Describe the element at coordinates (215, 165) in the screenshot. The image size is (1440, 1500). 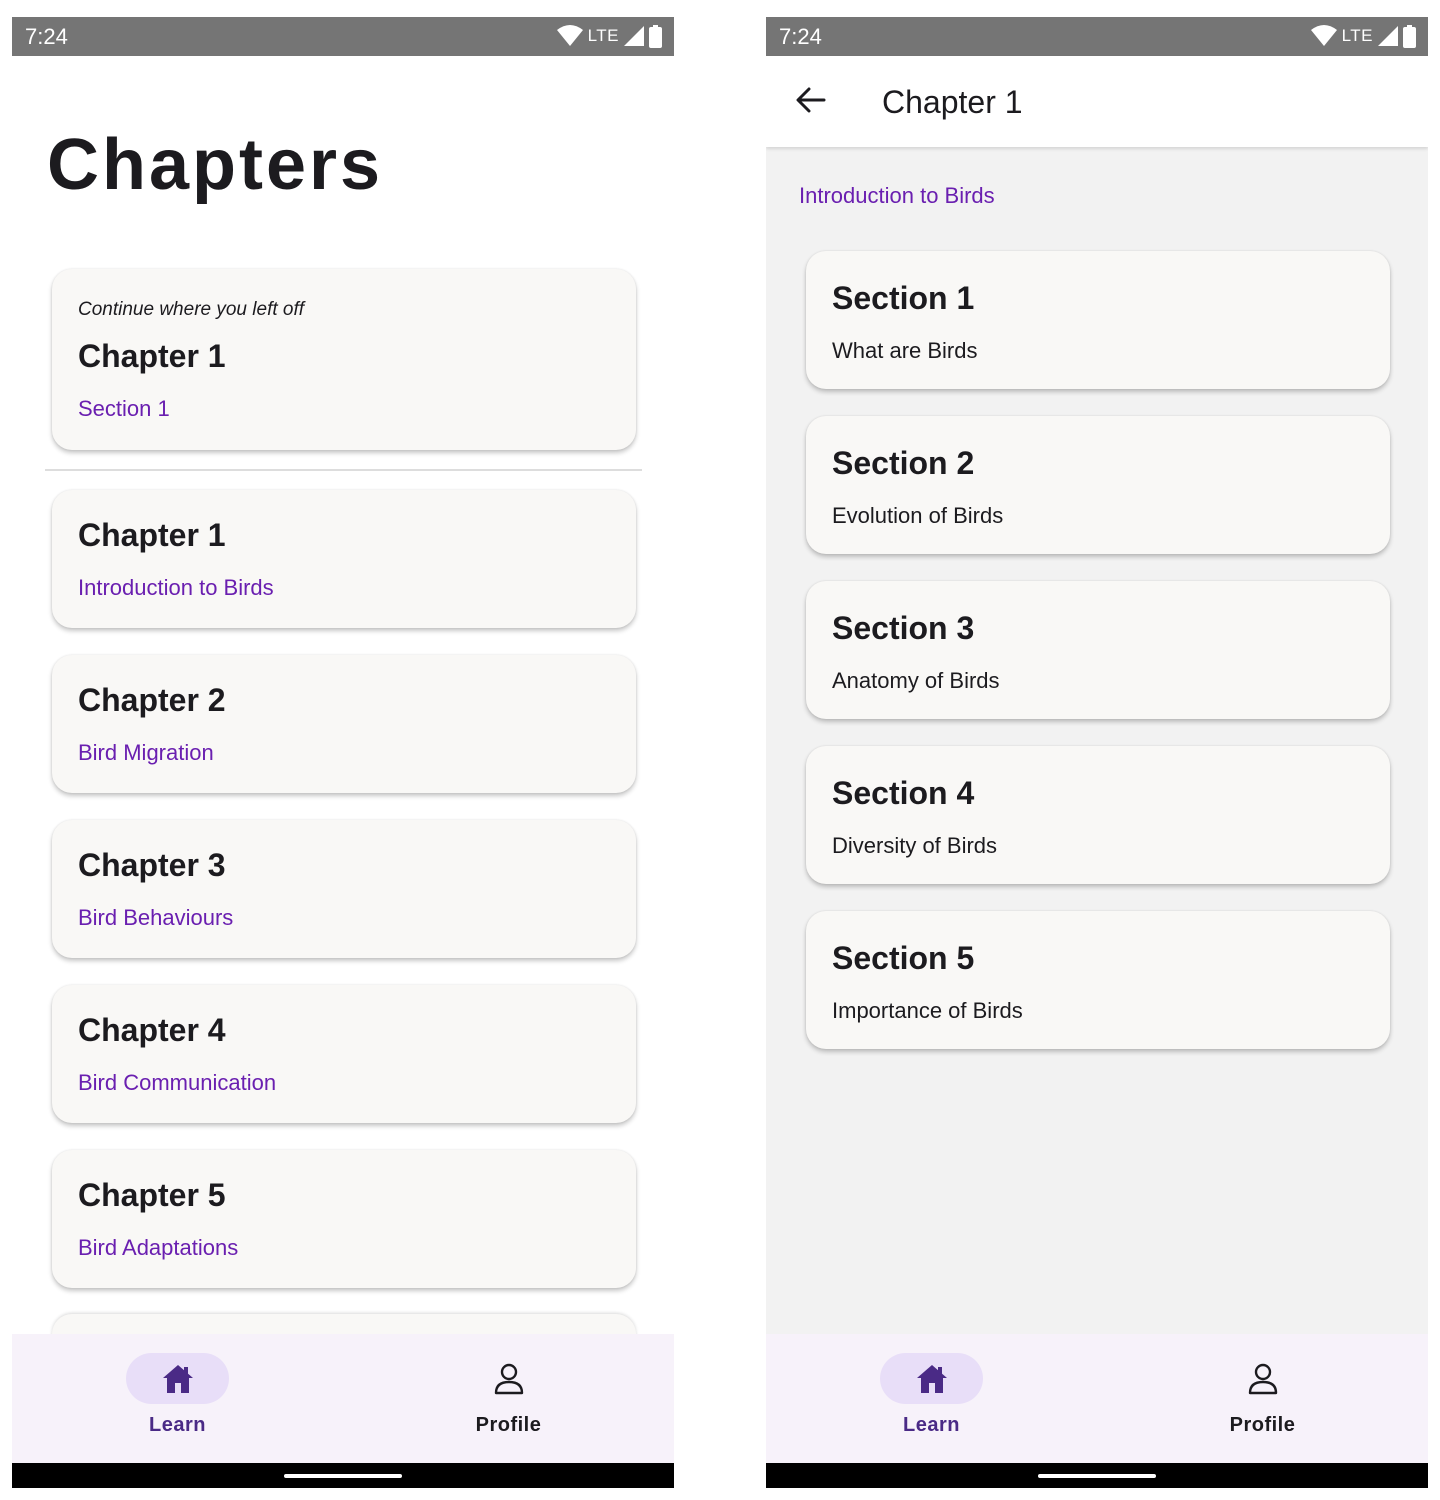
I see `page-title: Chapters` at that location.